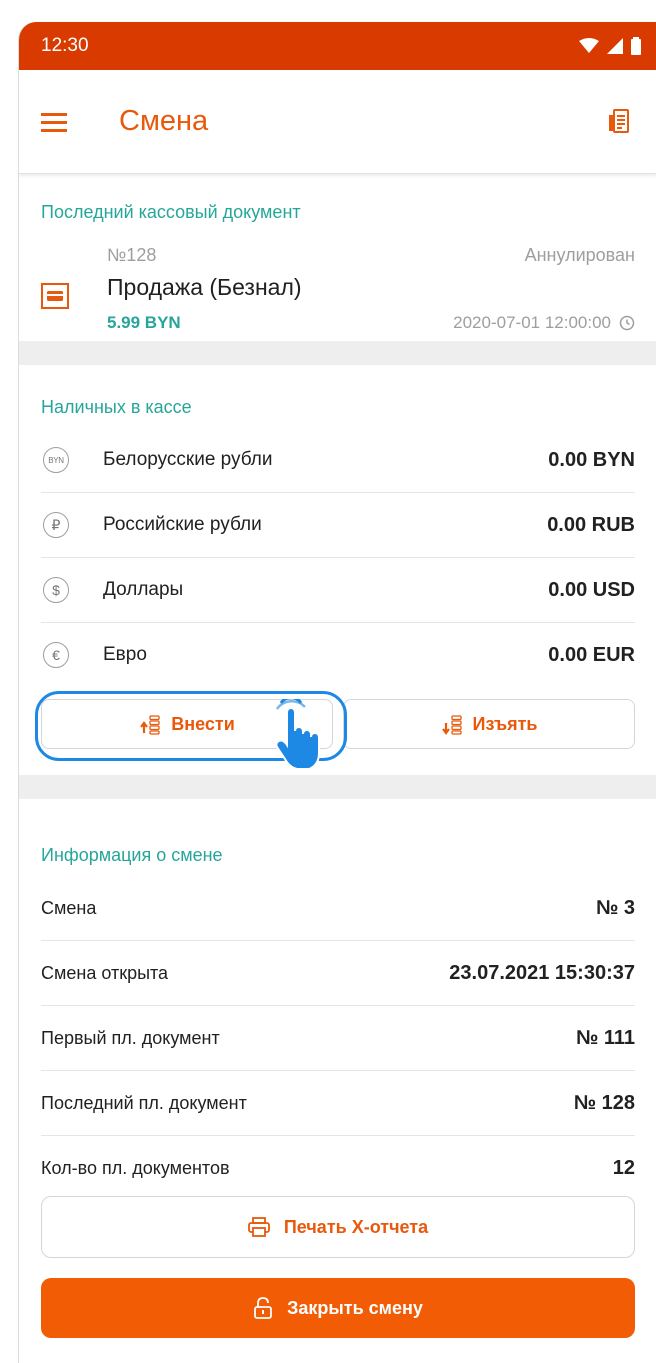  Describe the element at coordinates (188, 459) in the screenshot. I see `currency-label: Белорусские рубли` at that location.